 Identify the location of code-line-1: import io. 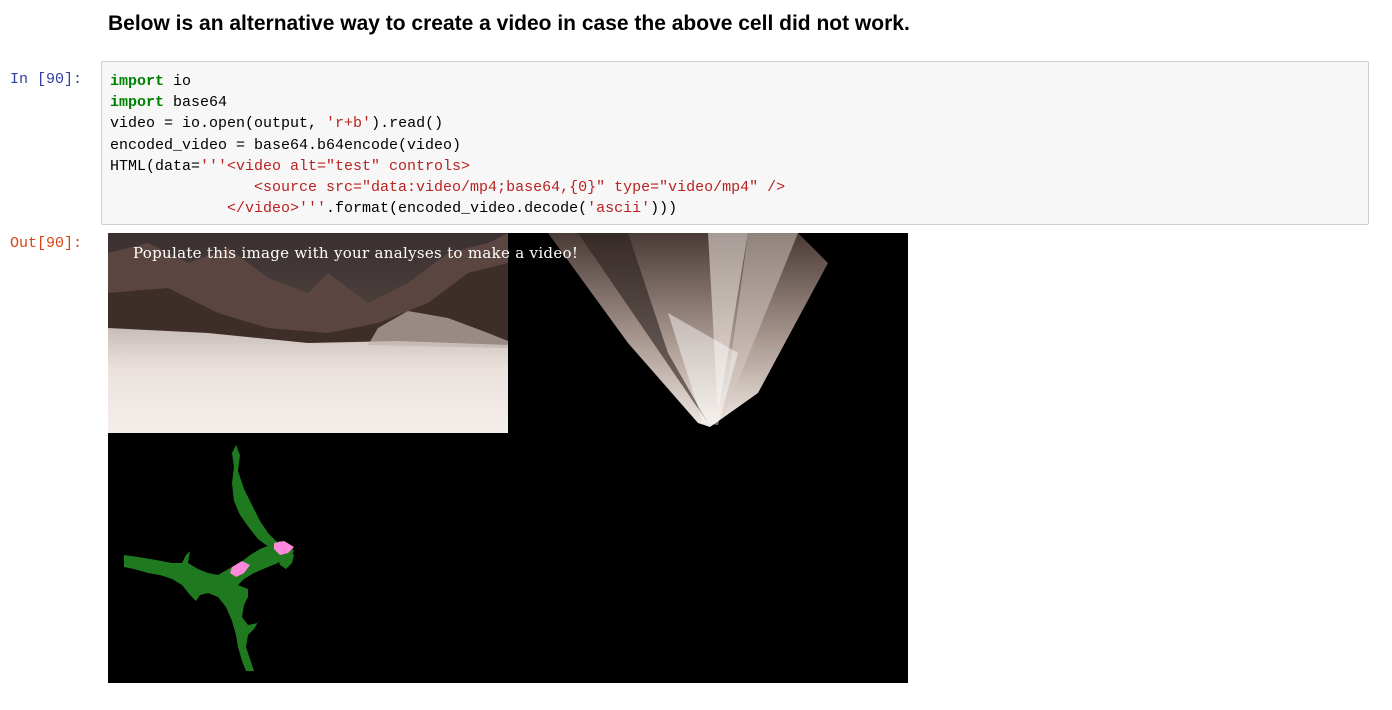
(735, 81).